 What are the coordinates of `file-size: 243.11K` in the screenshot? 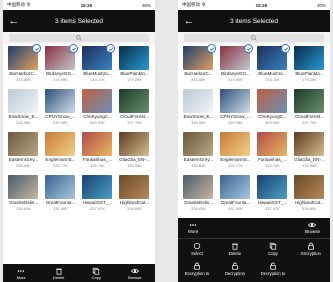 It's located at (272, 79).